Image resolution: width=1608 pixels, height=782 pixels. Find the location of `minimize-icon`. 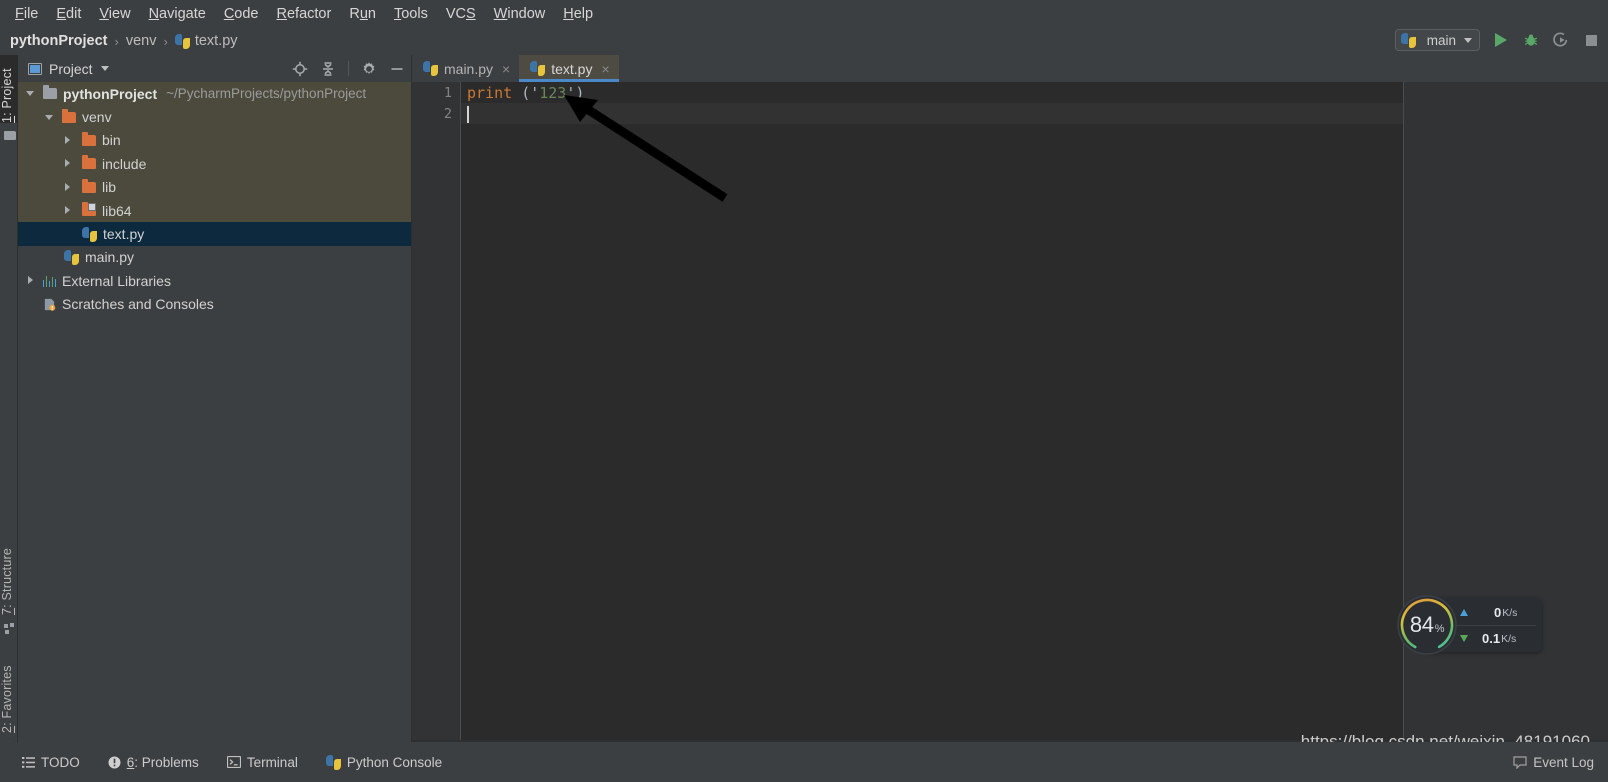

minimize-icon is located at coordinates (397, 69).